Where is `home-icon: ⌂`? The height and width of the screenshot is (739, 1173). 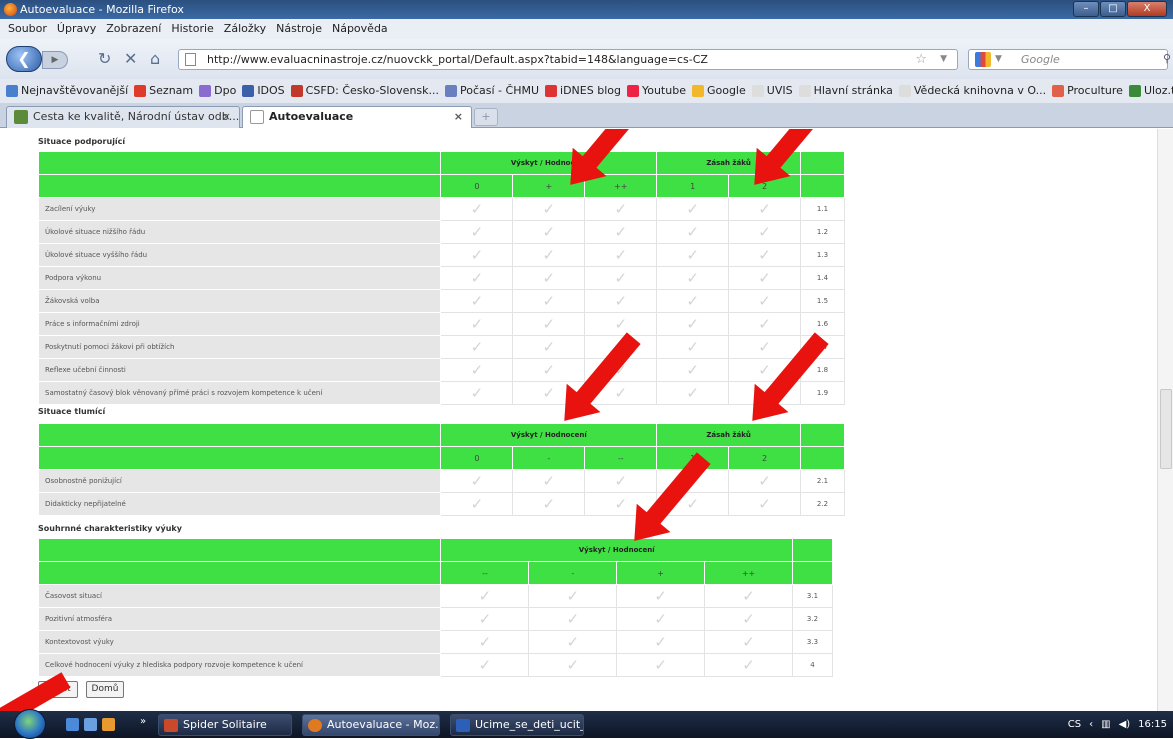 home-icon: ⌂ is located at coordinates (155, 58).